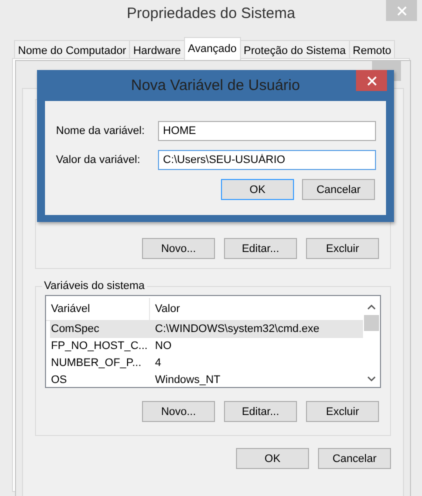 This screenshot has height=496, width=422. Describe the element at coordinates (267, 131) in the screenshot. I see `input-field: HOME` at that location.